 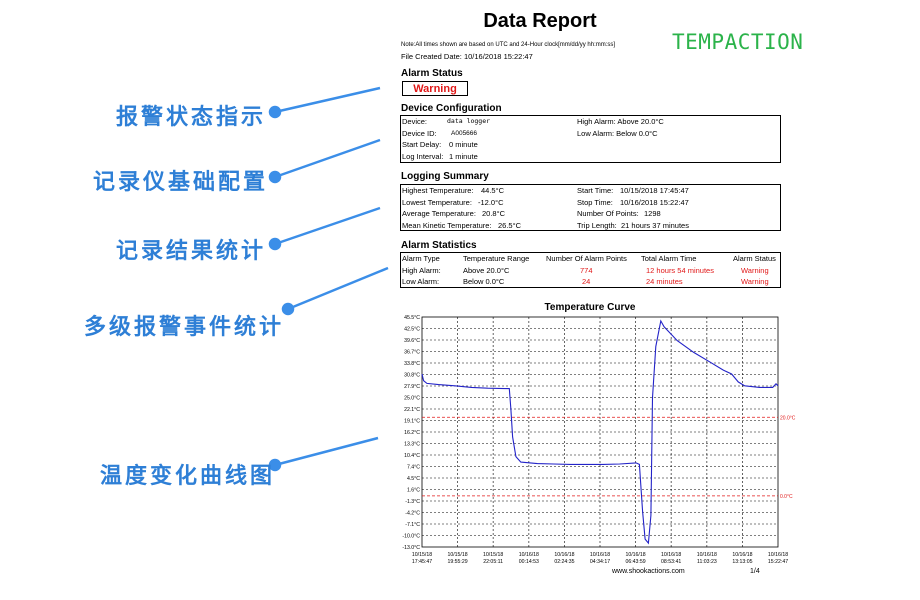 What do you see at coordinates (184, 327) in the screenshot?
I see `callout-alarm-statistics: 多级报警事件统计` at bounding box center [184, 327].